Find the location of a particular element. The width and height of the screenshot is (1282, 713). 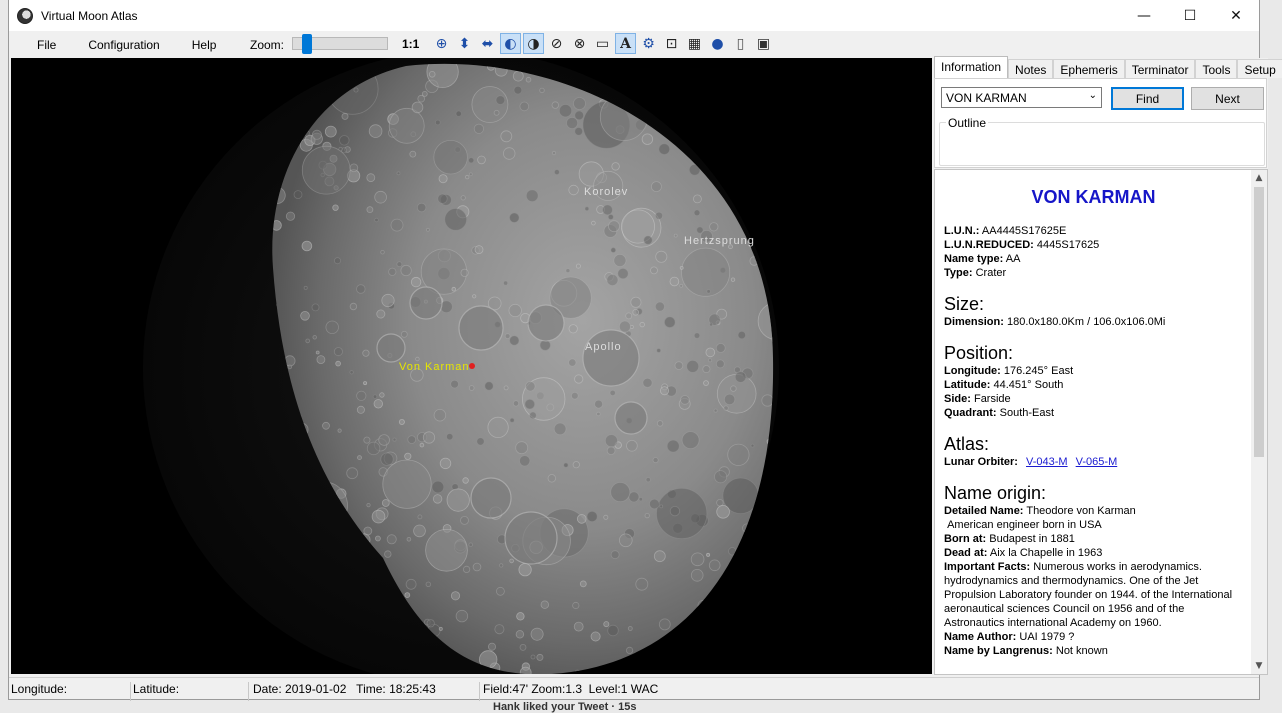

status-longitude: Longitude: is located at coordinates (39, 689).